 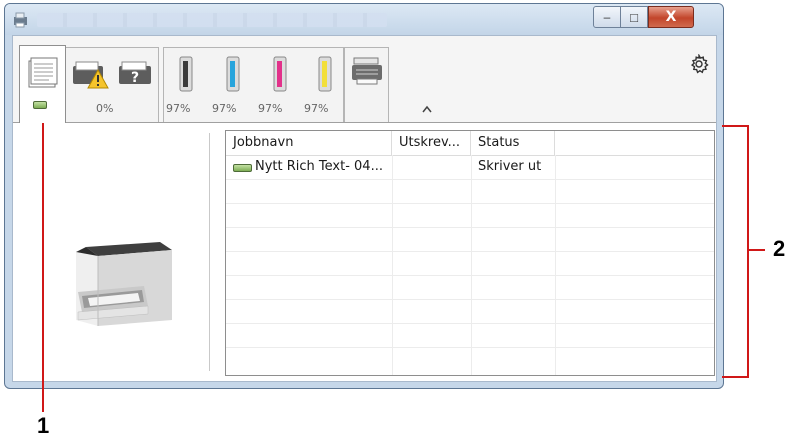 I want to click on callout-2-pointer, so click(x=757, y=250).